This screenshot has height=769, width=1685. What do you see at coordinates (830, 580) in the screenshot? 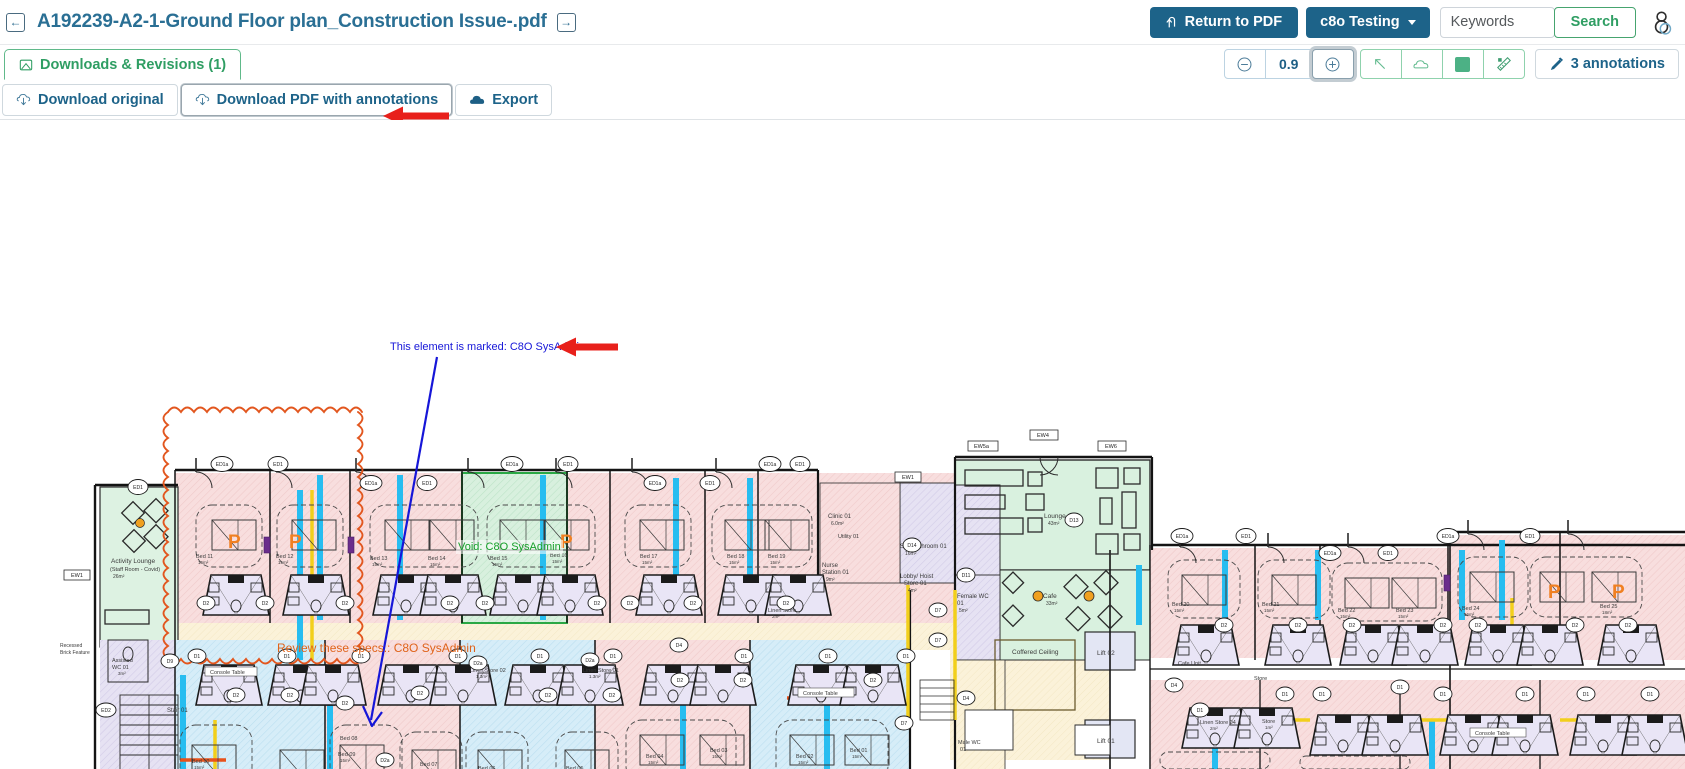
I see `svg-text: 9m²` at bounding box center [830, 580].